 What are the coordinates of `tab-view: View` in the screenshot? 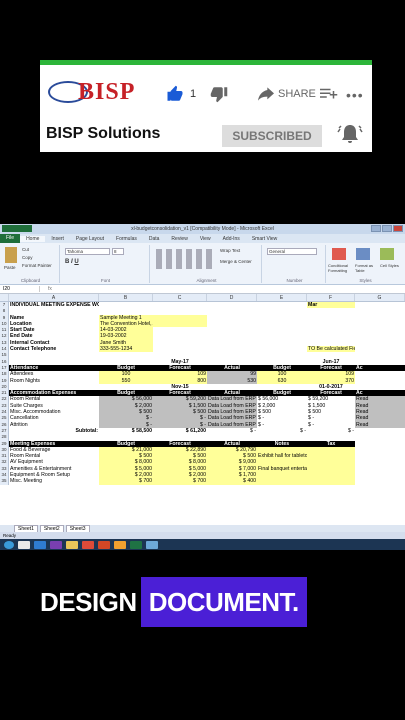 It's located at (205, 239).